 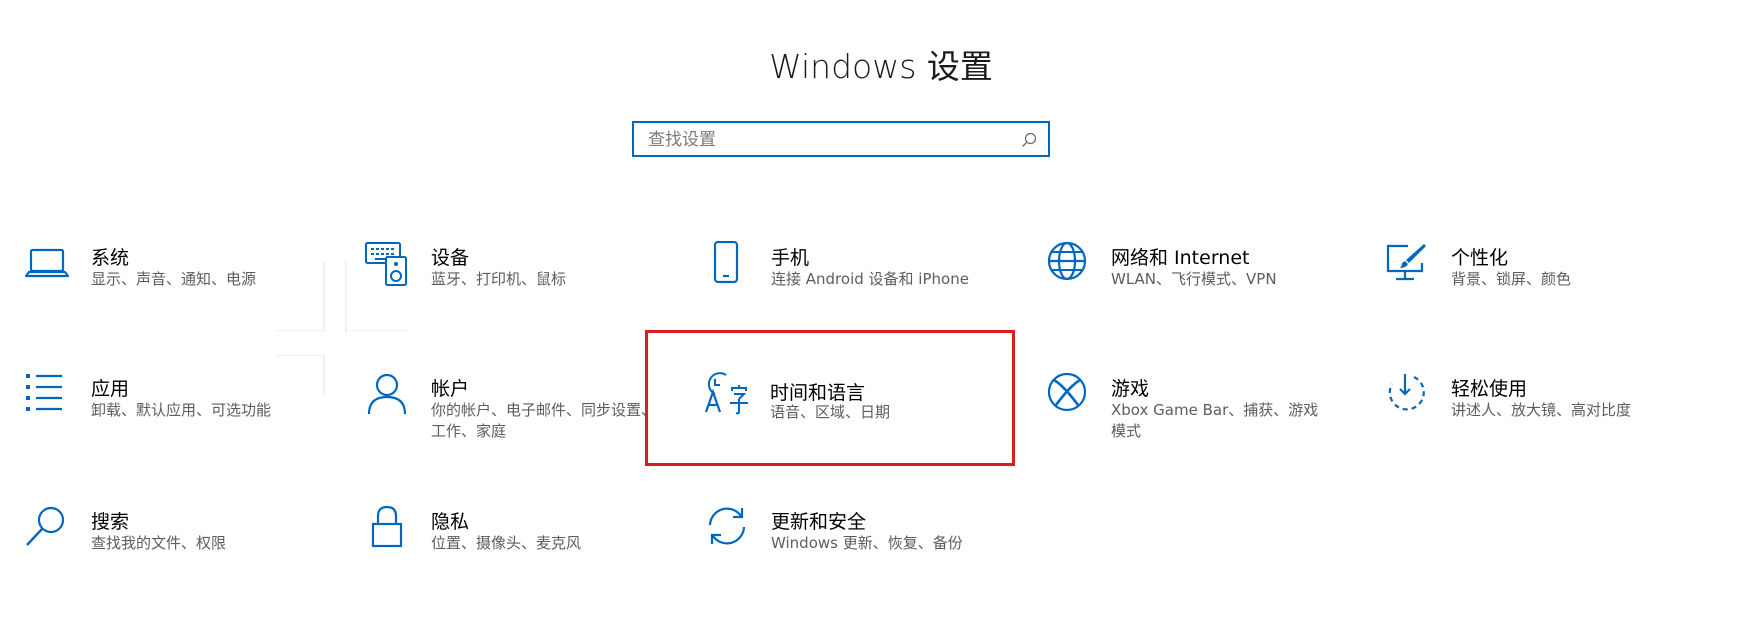 I want to click on tile-desc: 语音、区域、日期, so click(x=830, y=412).